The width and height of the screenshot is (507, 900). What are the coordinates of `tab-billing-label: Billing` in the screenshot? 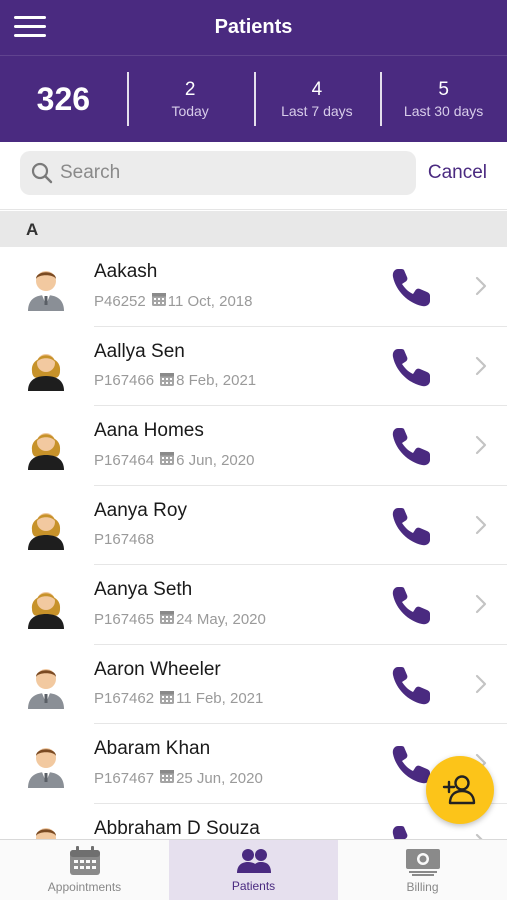 It's located at (422, 887).